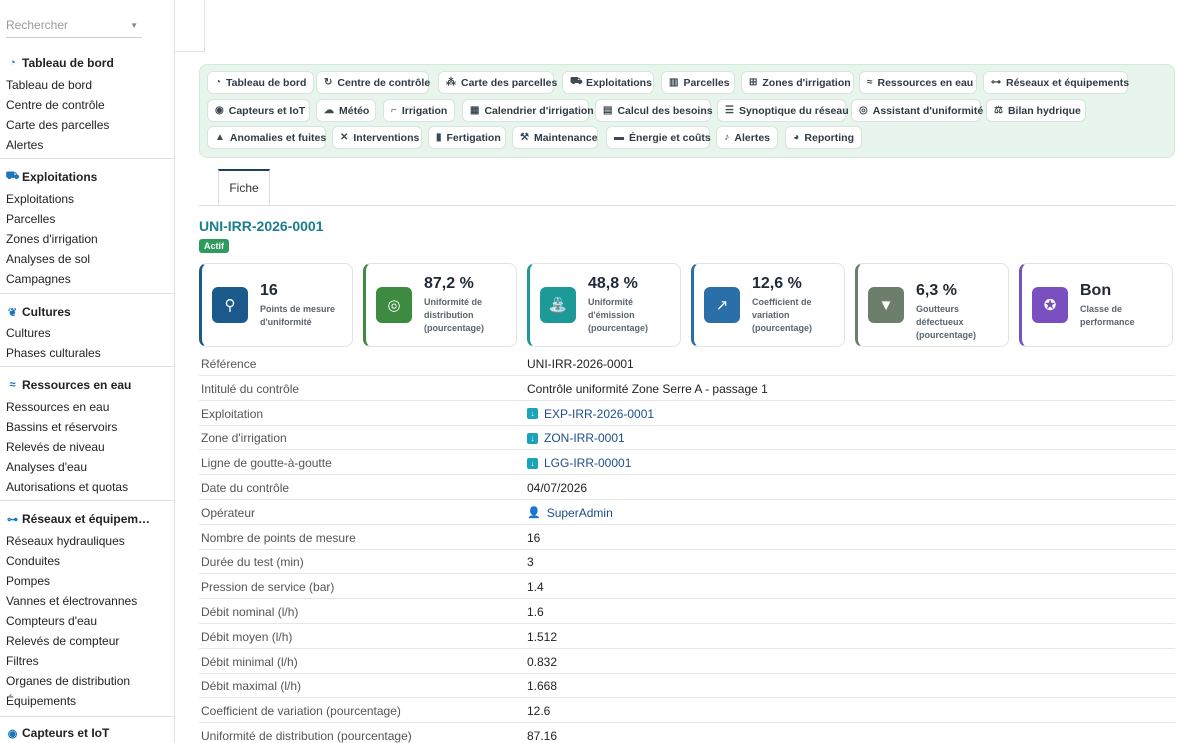 The image size is (1200, 743). Describe the element at coordinates (579, 463) in the screenshot. I see `detail-value: ↓ LGG-IRR-00001` at that location.